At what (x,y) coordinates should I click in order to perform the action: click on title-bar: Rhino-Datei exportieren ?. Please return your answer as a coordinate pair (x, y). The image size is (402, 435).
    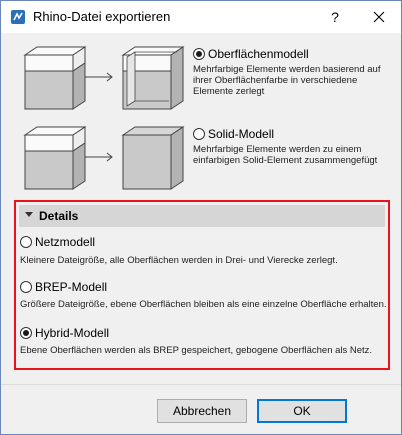
    Looking at the image, I should click on (201, 17).